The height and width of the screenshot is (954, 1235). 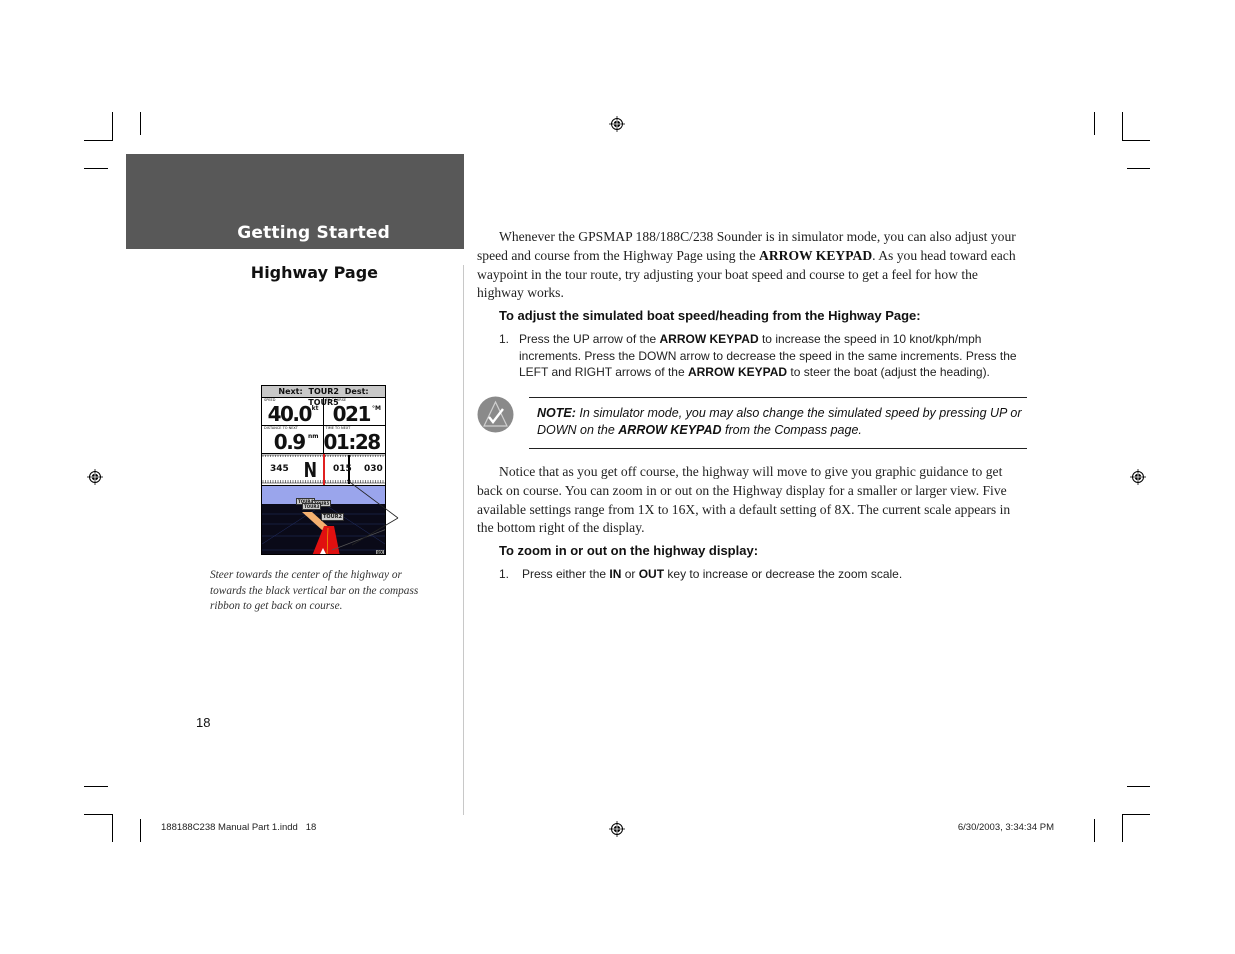 What do you see at coordinates (376, 408) in the screenshot?
I see `gps-field-unit: °M` at bounding box center [376, 408].